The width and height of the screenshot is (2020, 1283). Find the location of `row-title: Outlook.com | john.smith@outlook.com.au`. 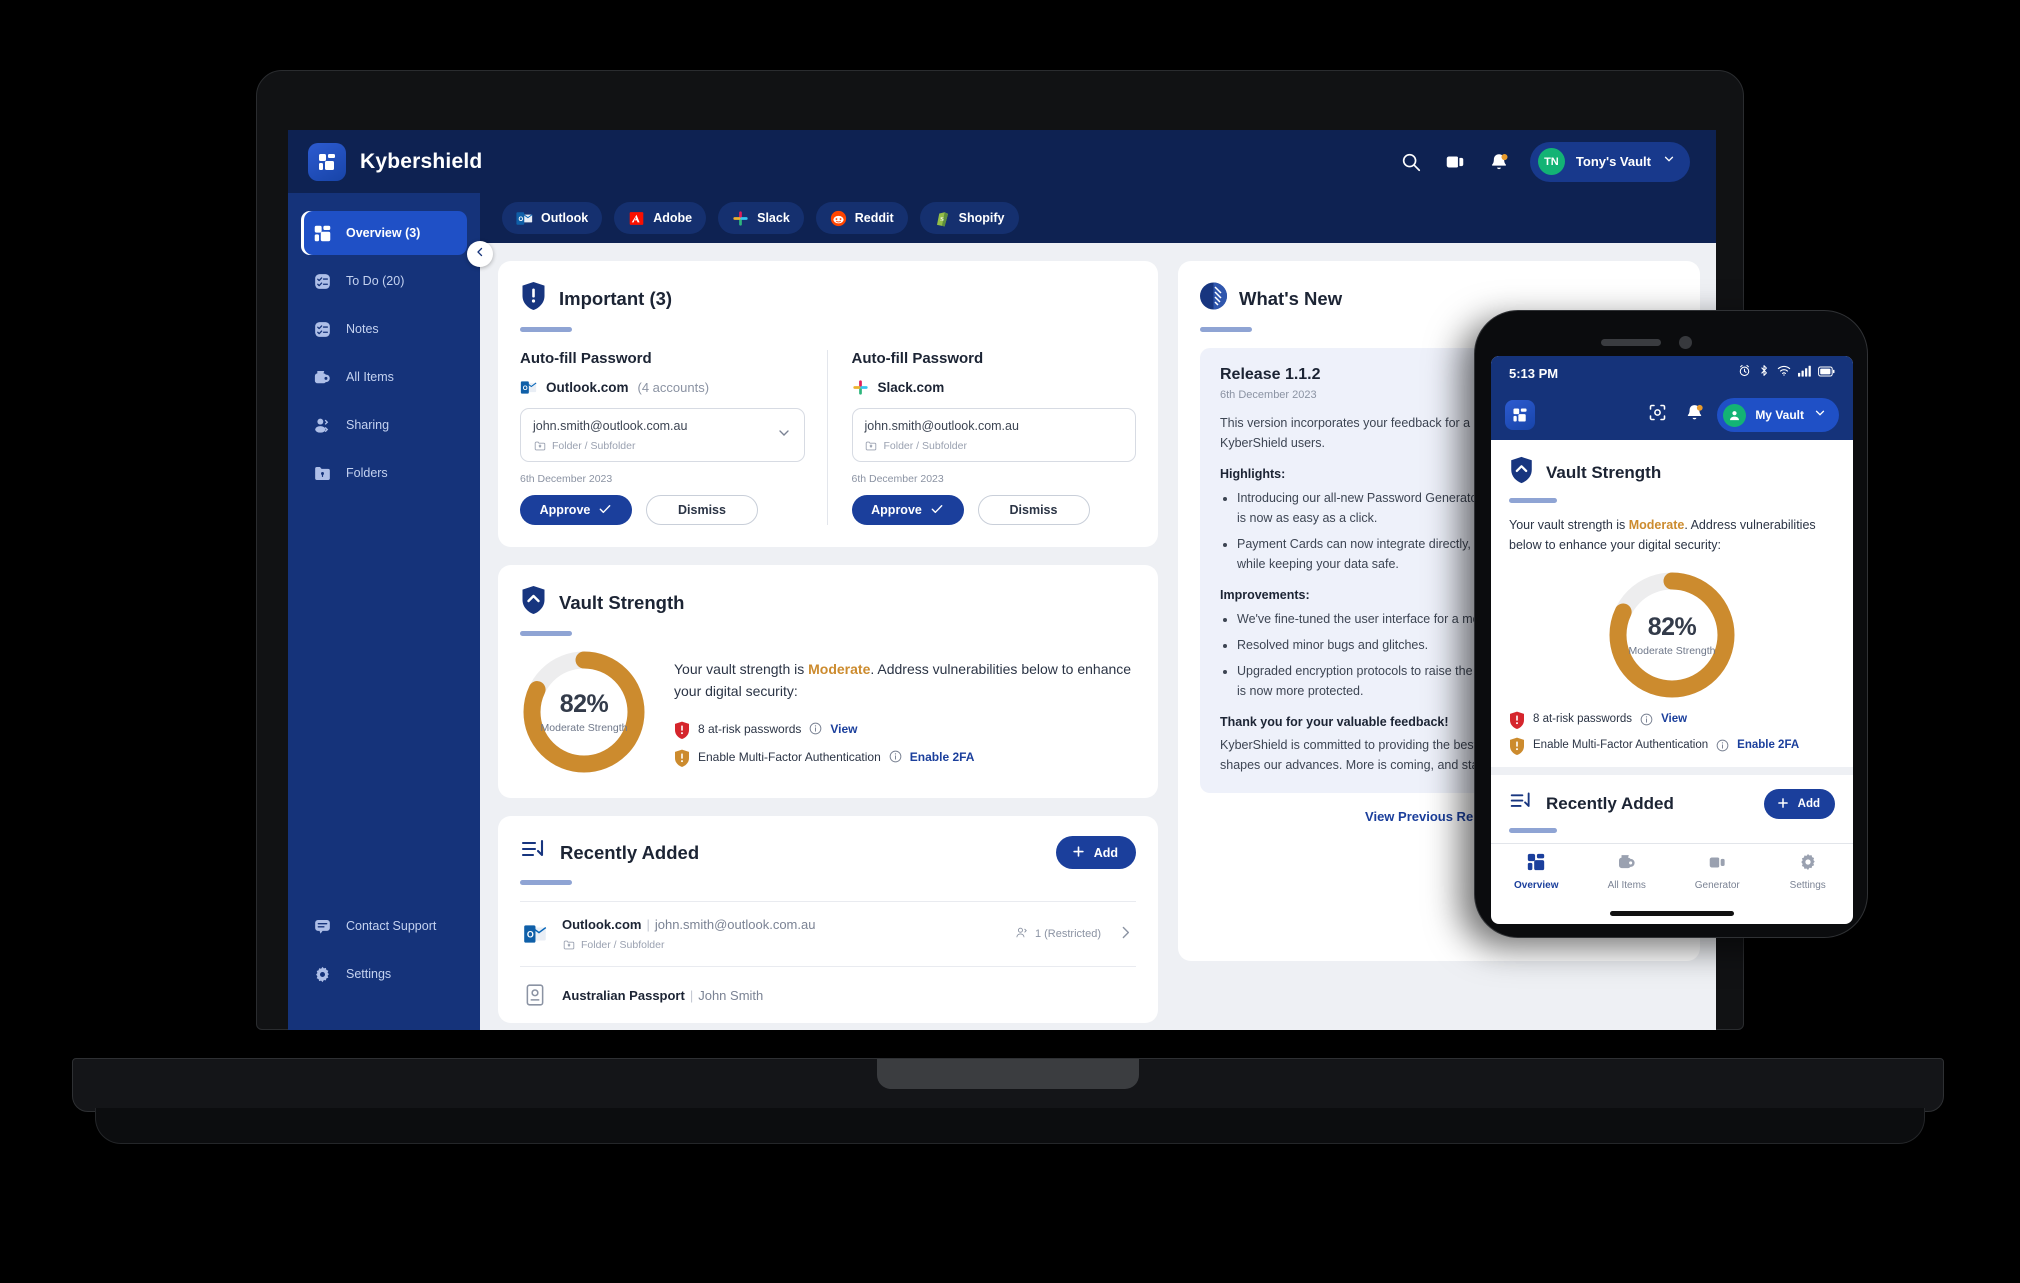

row-title: Outlook.com | john.smith@outlook.com.au is located at coordinates (689, 924).